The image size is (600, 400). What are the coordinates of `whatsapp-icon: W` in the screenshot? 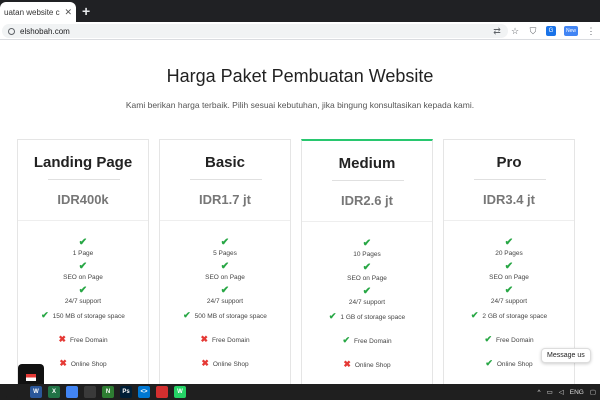 It's located at (180, 392).